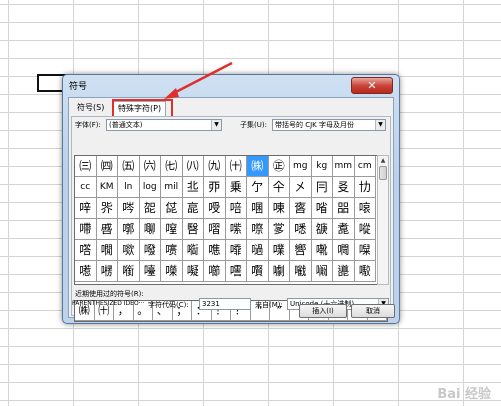 This screenshot has height=406, width=501. Describe the element at coordinates (202, 78) in the screenshot. I see `arrow-line` at that location.